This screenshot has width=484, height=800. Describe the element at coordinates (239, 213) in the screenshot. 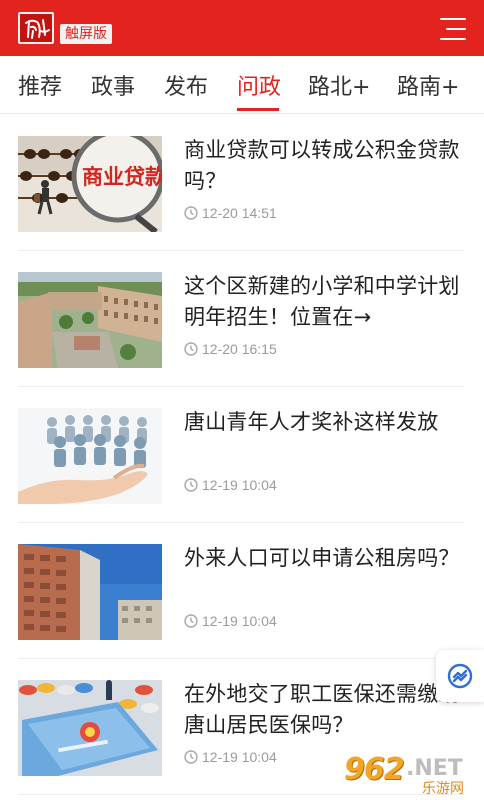

I see `article-time: 12-20 14:51` at that location.